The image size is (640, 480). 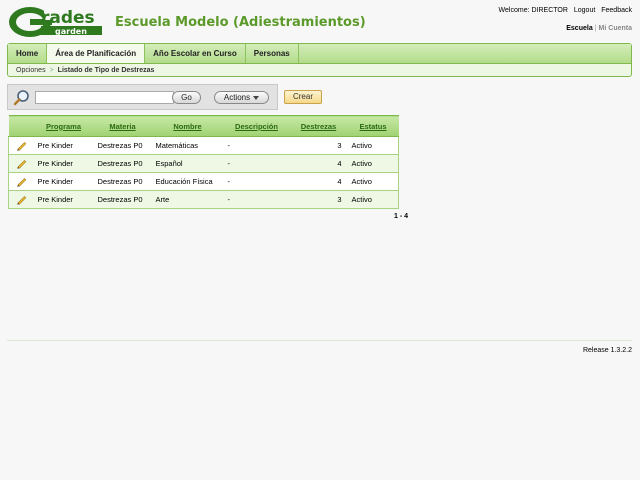 What do you see at coordinates (21, 98) in the screenshot?
I see `search-icon` at bounding box center [21, 98].